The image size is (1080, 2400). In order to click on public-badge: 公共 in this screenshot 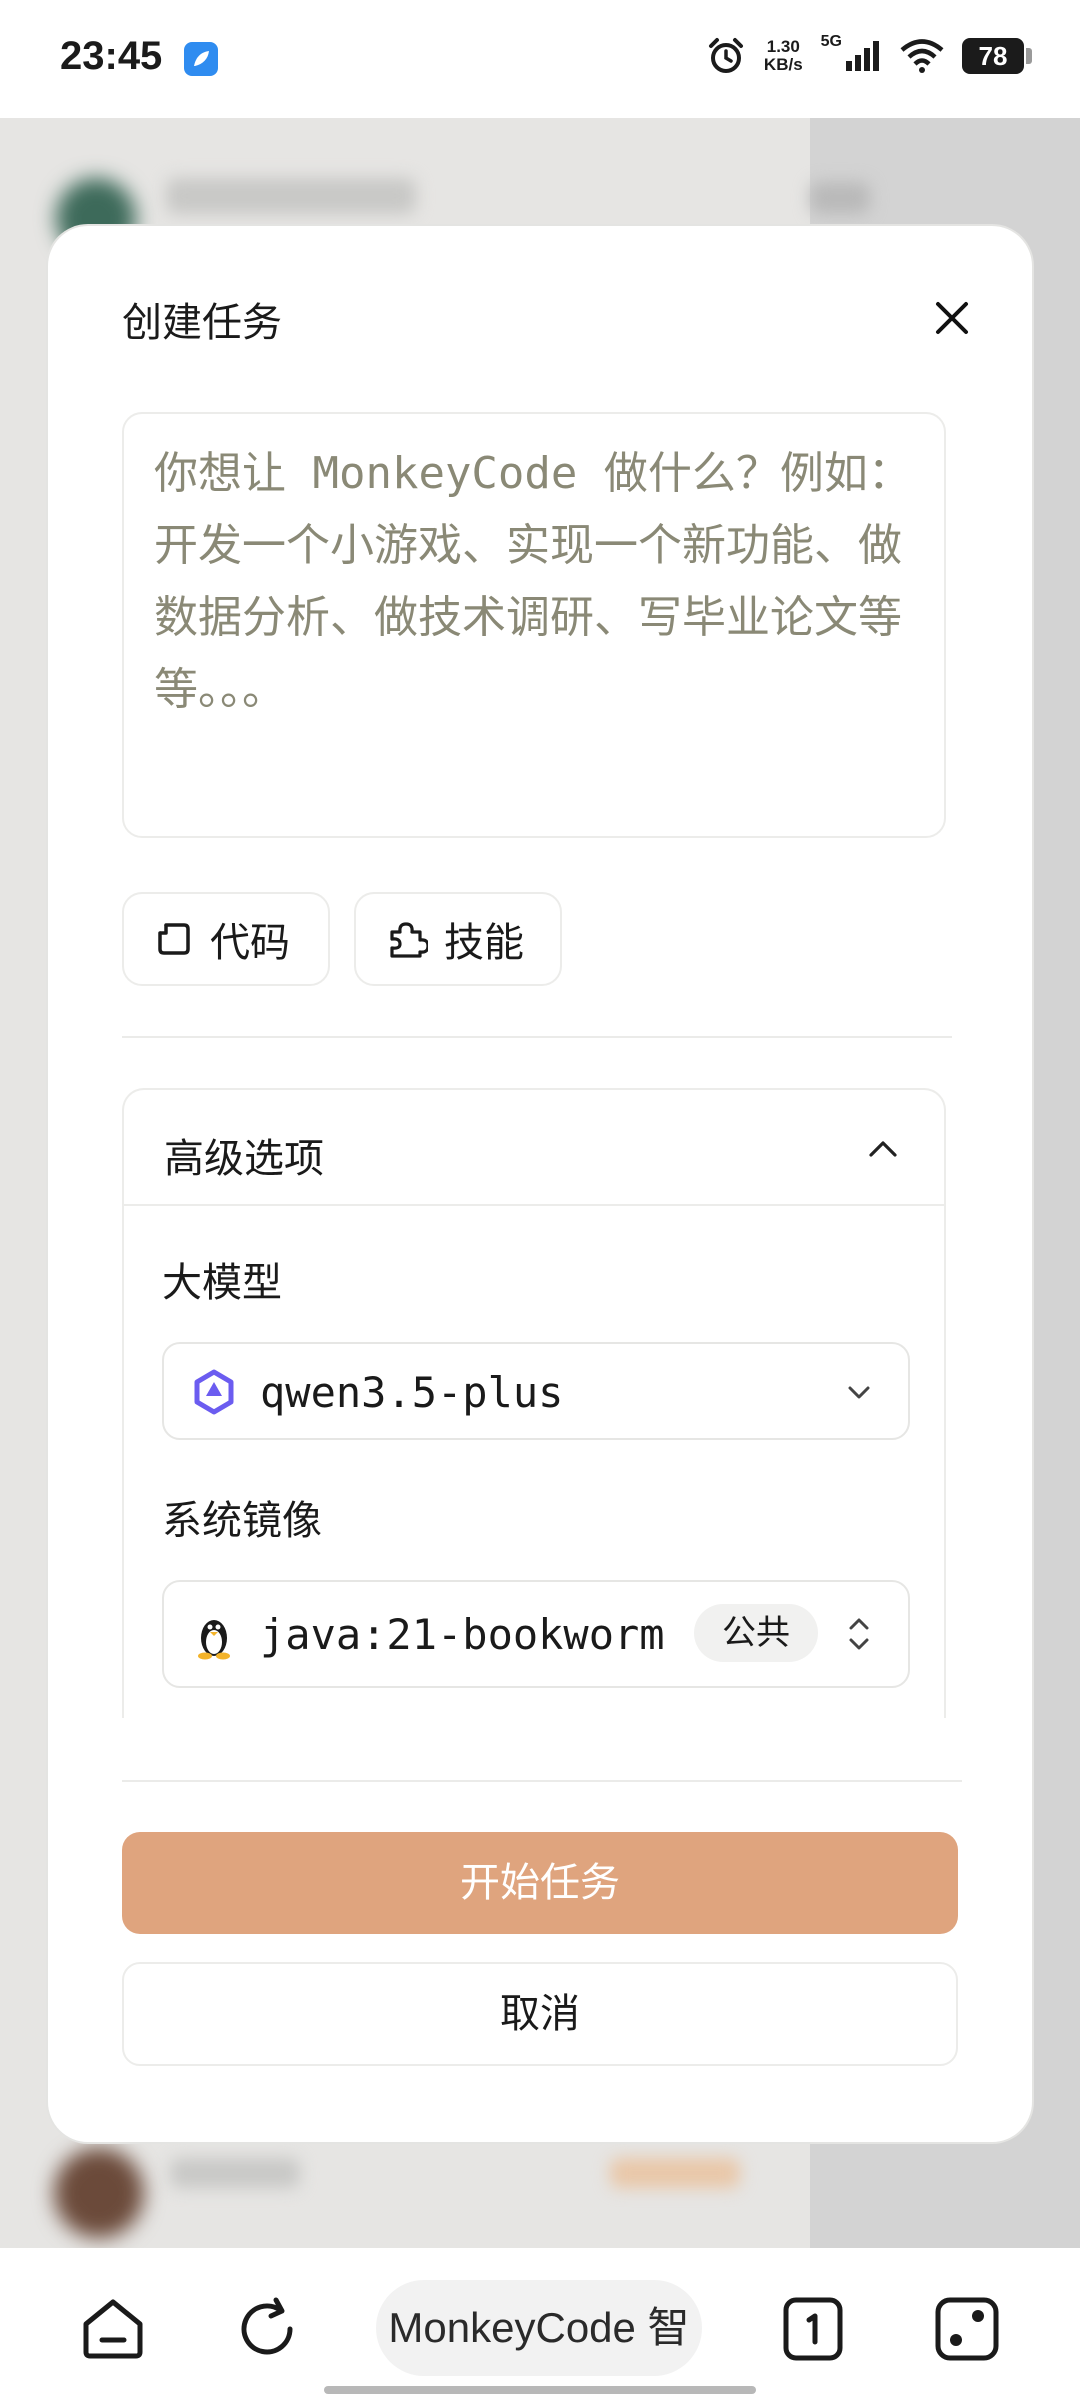, I will do `click(756, 1633)`.